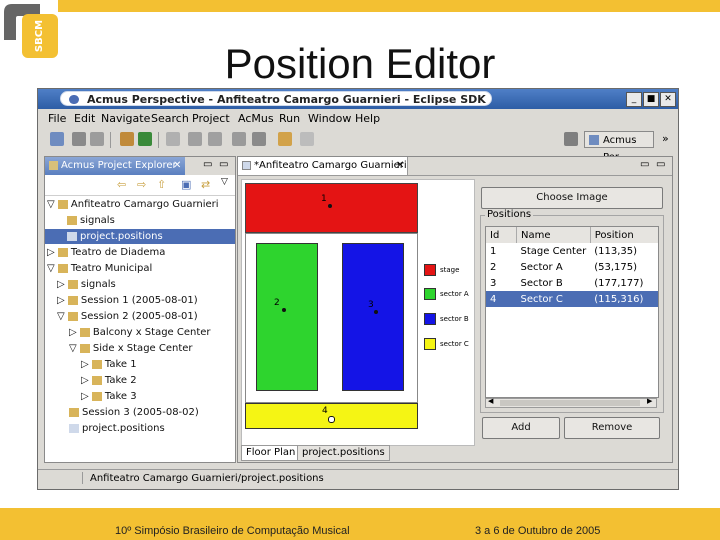 The width and height of the screenshot is (720, 540). What do you see at coordinates (157, 396) in the screenshot?
I see `tree-item: ▷ Take 3` at bounding box center [157, 396].